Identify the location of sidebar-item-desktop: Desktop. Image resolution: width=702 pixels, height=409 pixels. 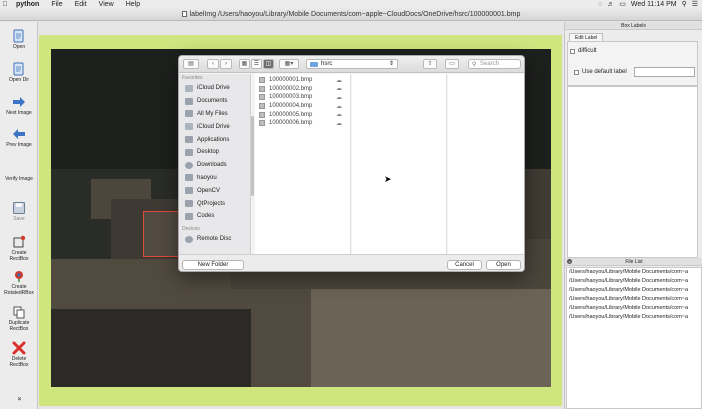
(214, 152).